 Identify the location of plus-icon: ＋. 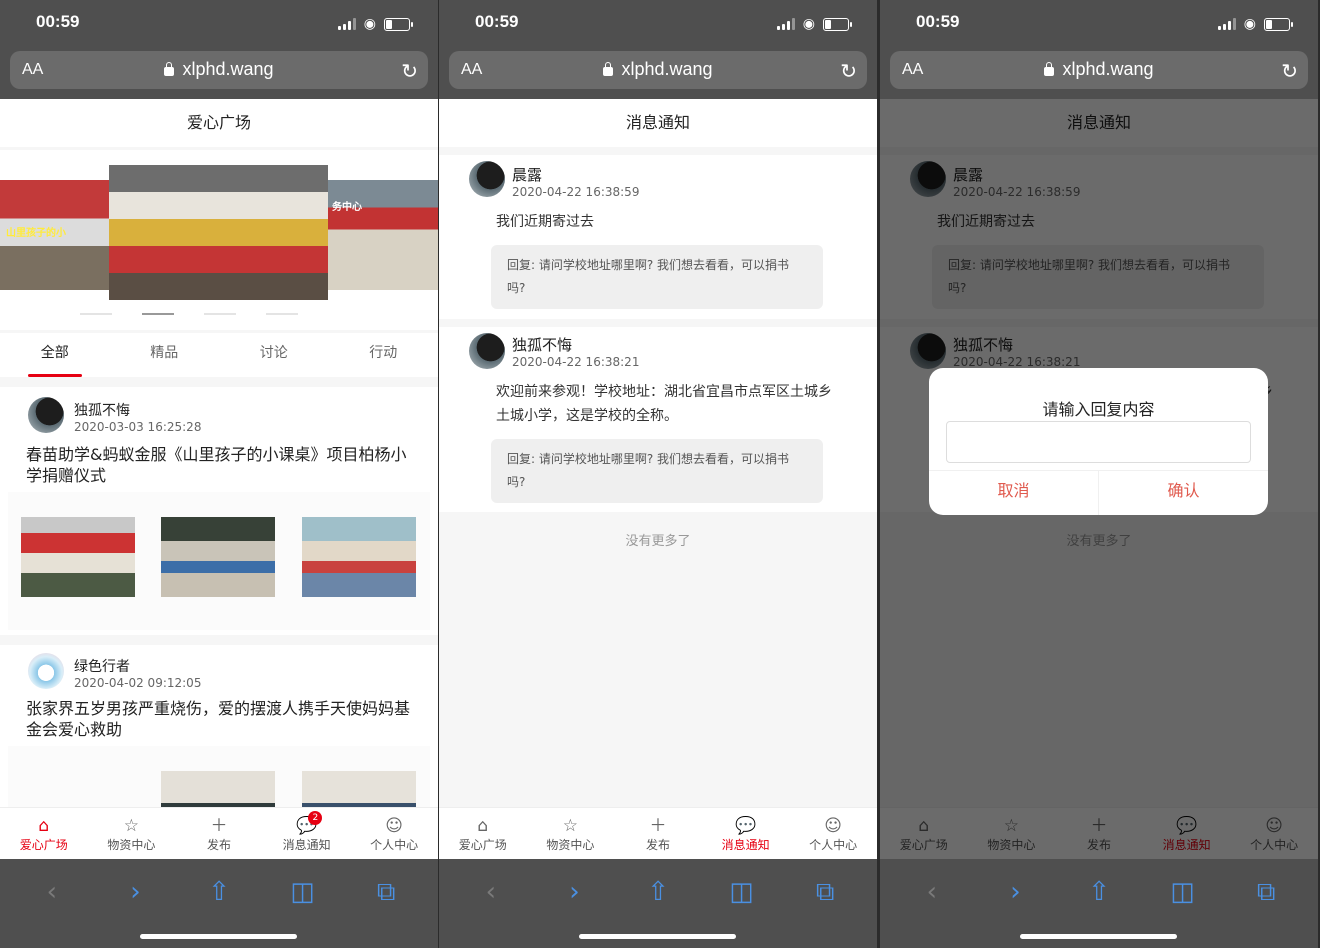
(219, 826).